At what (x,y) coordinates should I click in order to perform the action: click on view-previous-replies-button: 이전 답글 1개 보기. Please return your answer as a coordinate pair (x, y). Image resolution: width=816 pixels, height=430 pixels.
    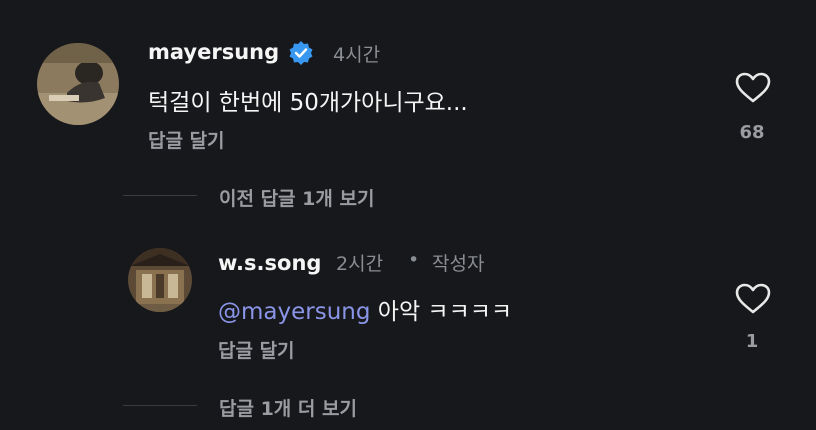
    Looking at the image, I should click on (296, 197).